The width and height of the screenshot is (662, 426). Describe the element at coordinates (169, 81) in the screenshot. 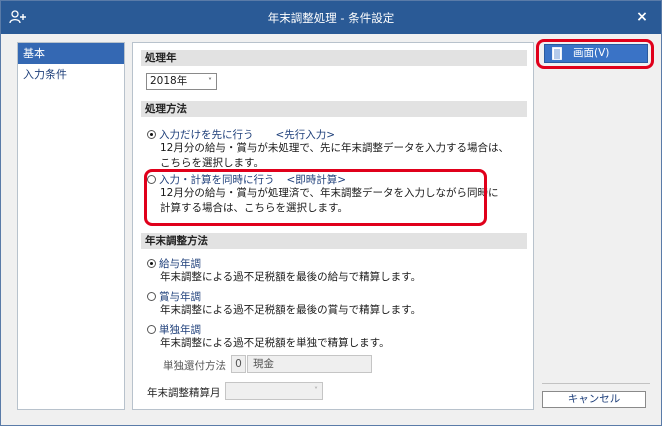

I see `fiscal-year-value: 2018年` at that location.